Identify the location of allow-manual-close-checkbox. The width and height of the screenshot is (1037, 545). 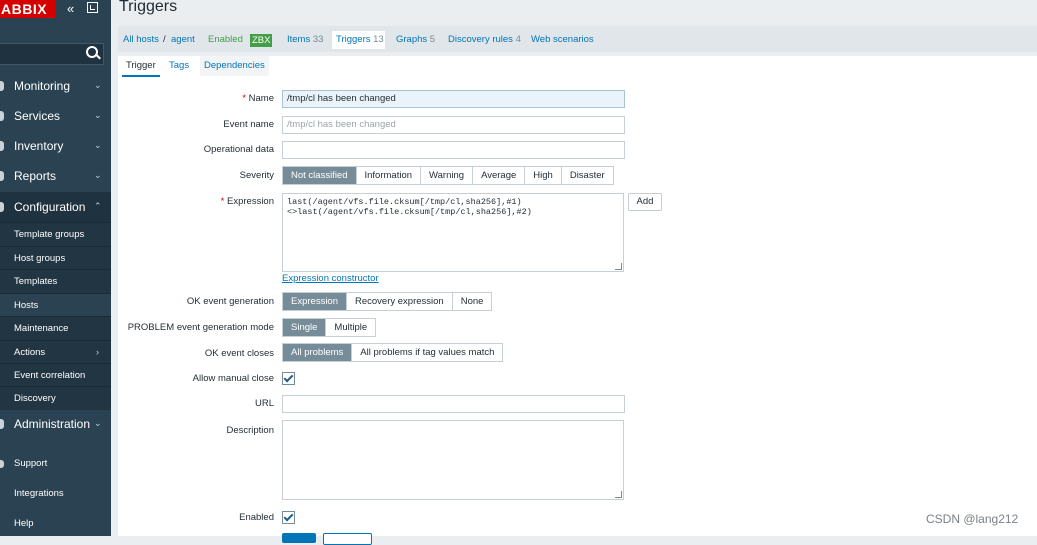
(288, 378).